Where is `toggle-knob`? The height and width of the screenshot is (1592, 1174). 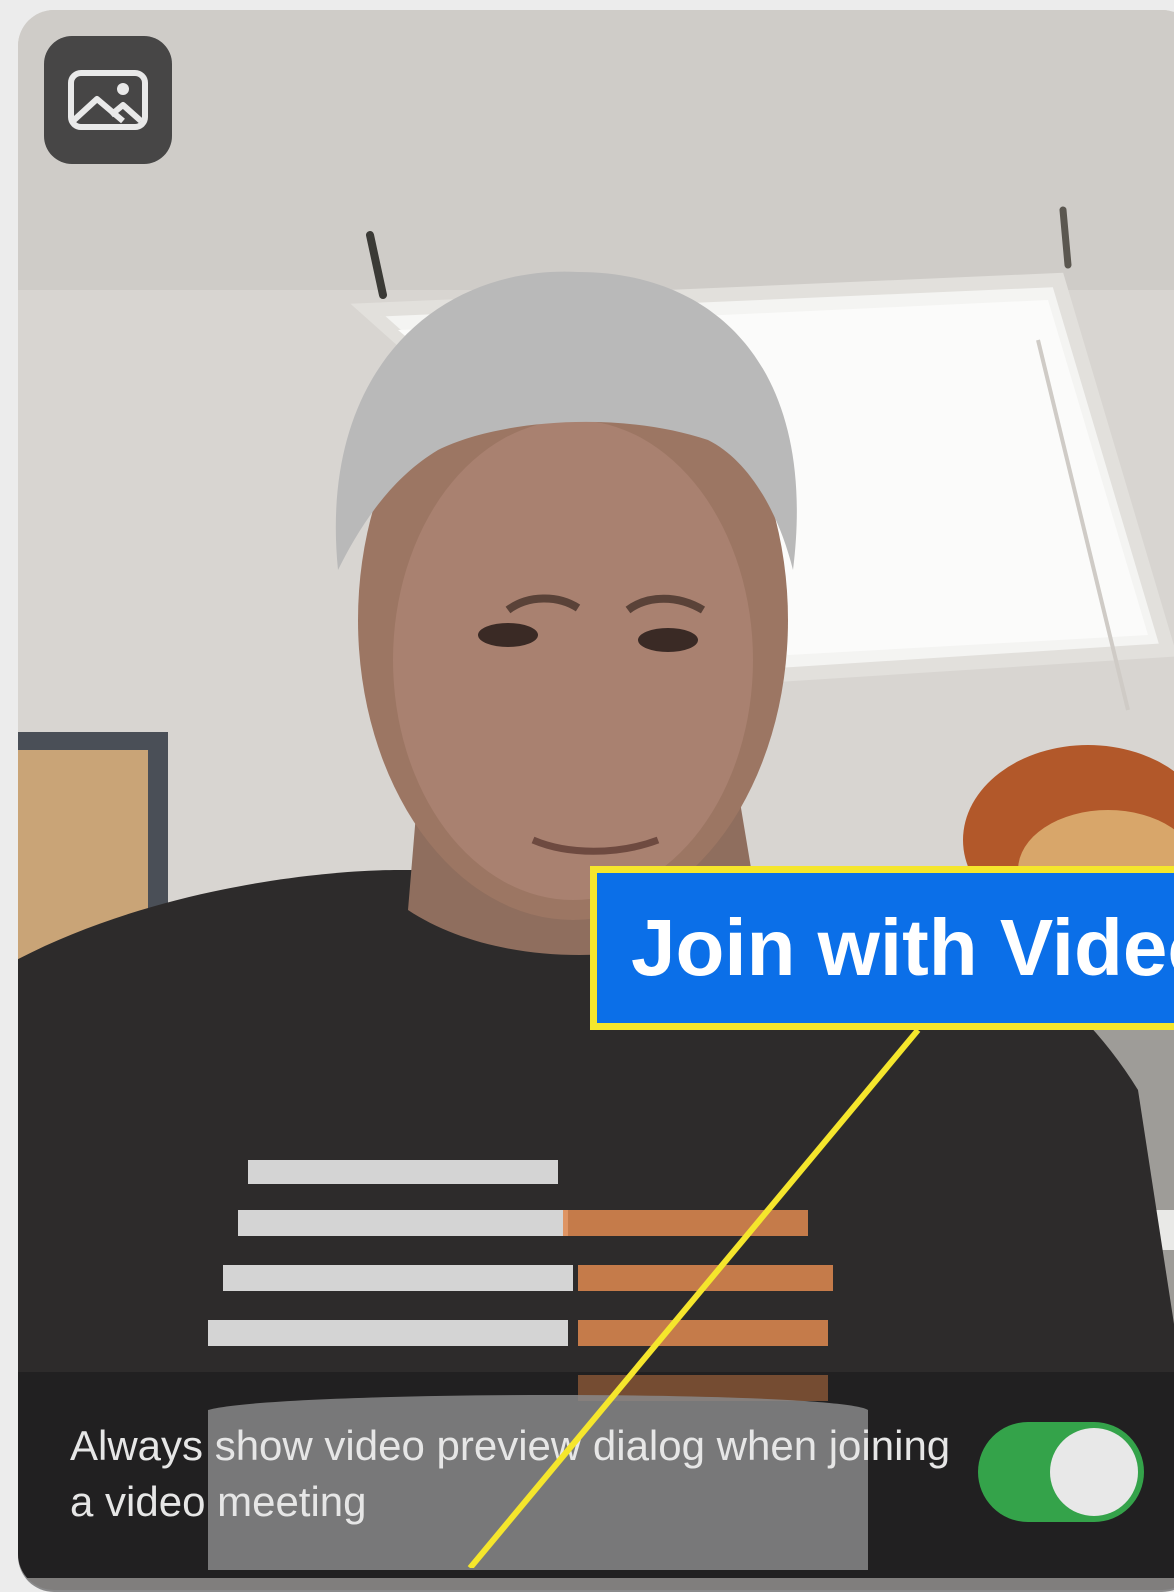
toggle-knob is located at coordinates (1094, 1472).